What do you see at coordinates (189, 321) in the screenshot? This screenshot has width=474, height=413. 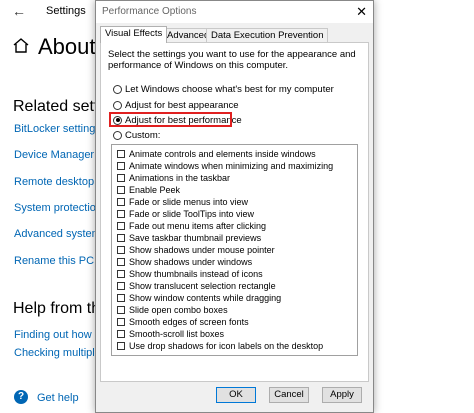 I see `effect-label: Smooth edges of screen fonts` at bounding box center [189, 321].